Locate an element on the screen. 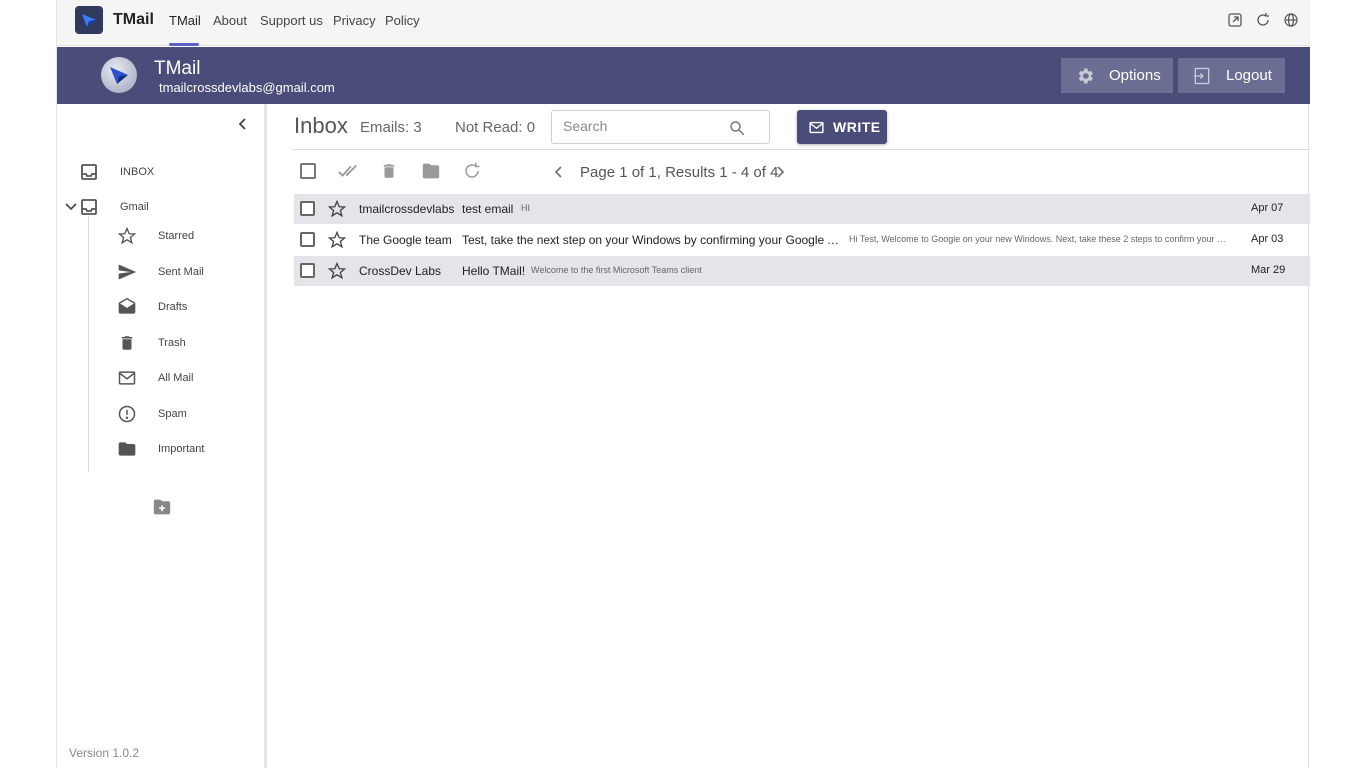 The height and width of the screenshot is (768, 1366). write-label: WRITE is located at coordinates (857, 127).